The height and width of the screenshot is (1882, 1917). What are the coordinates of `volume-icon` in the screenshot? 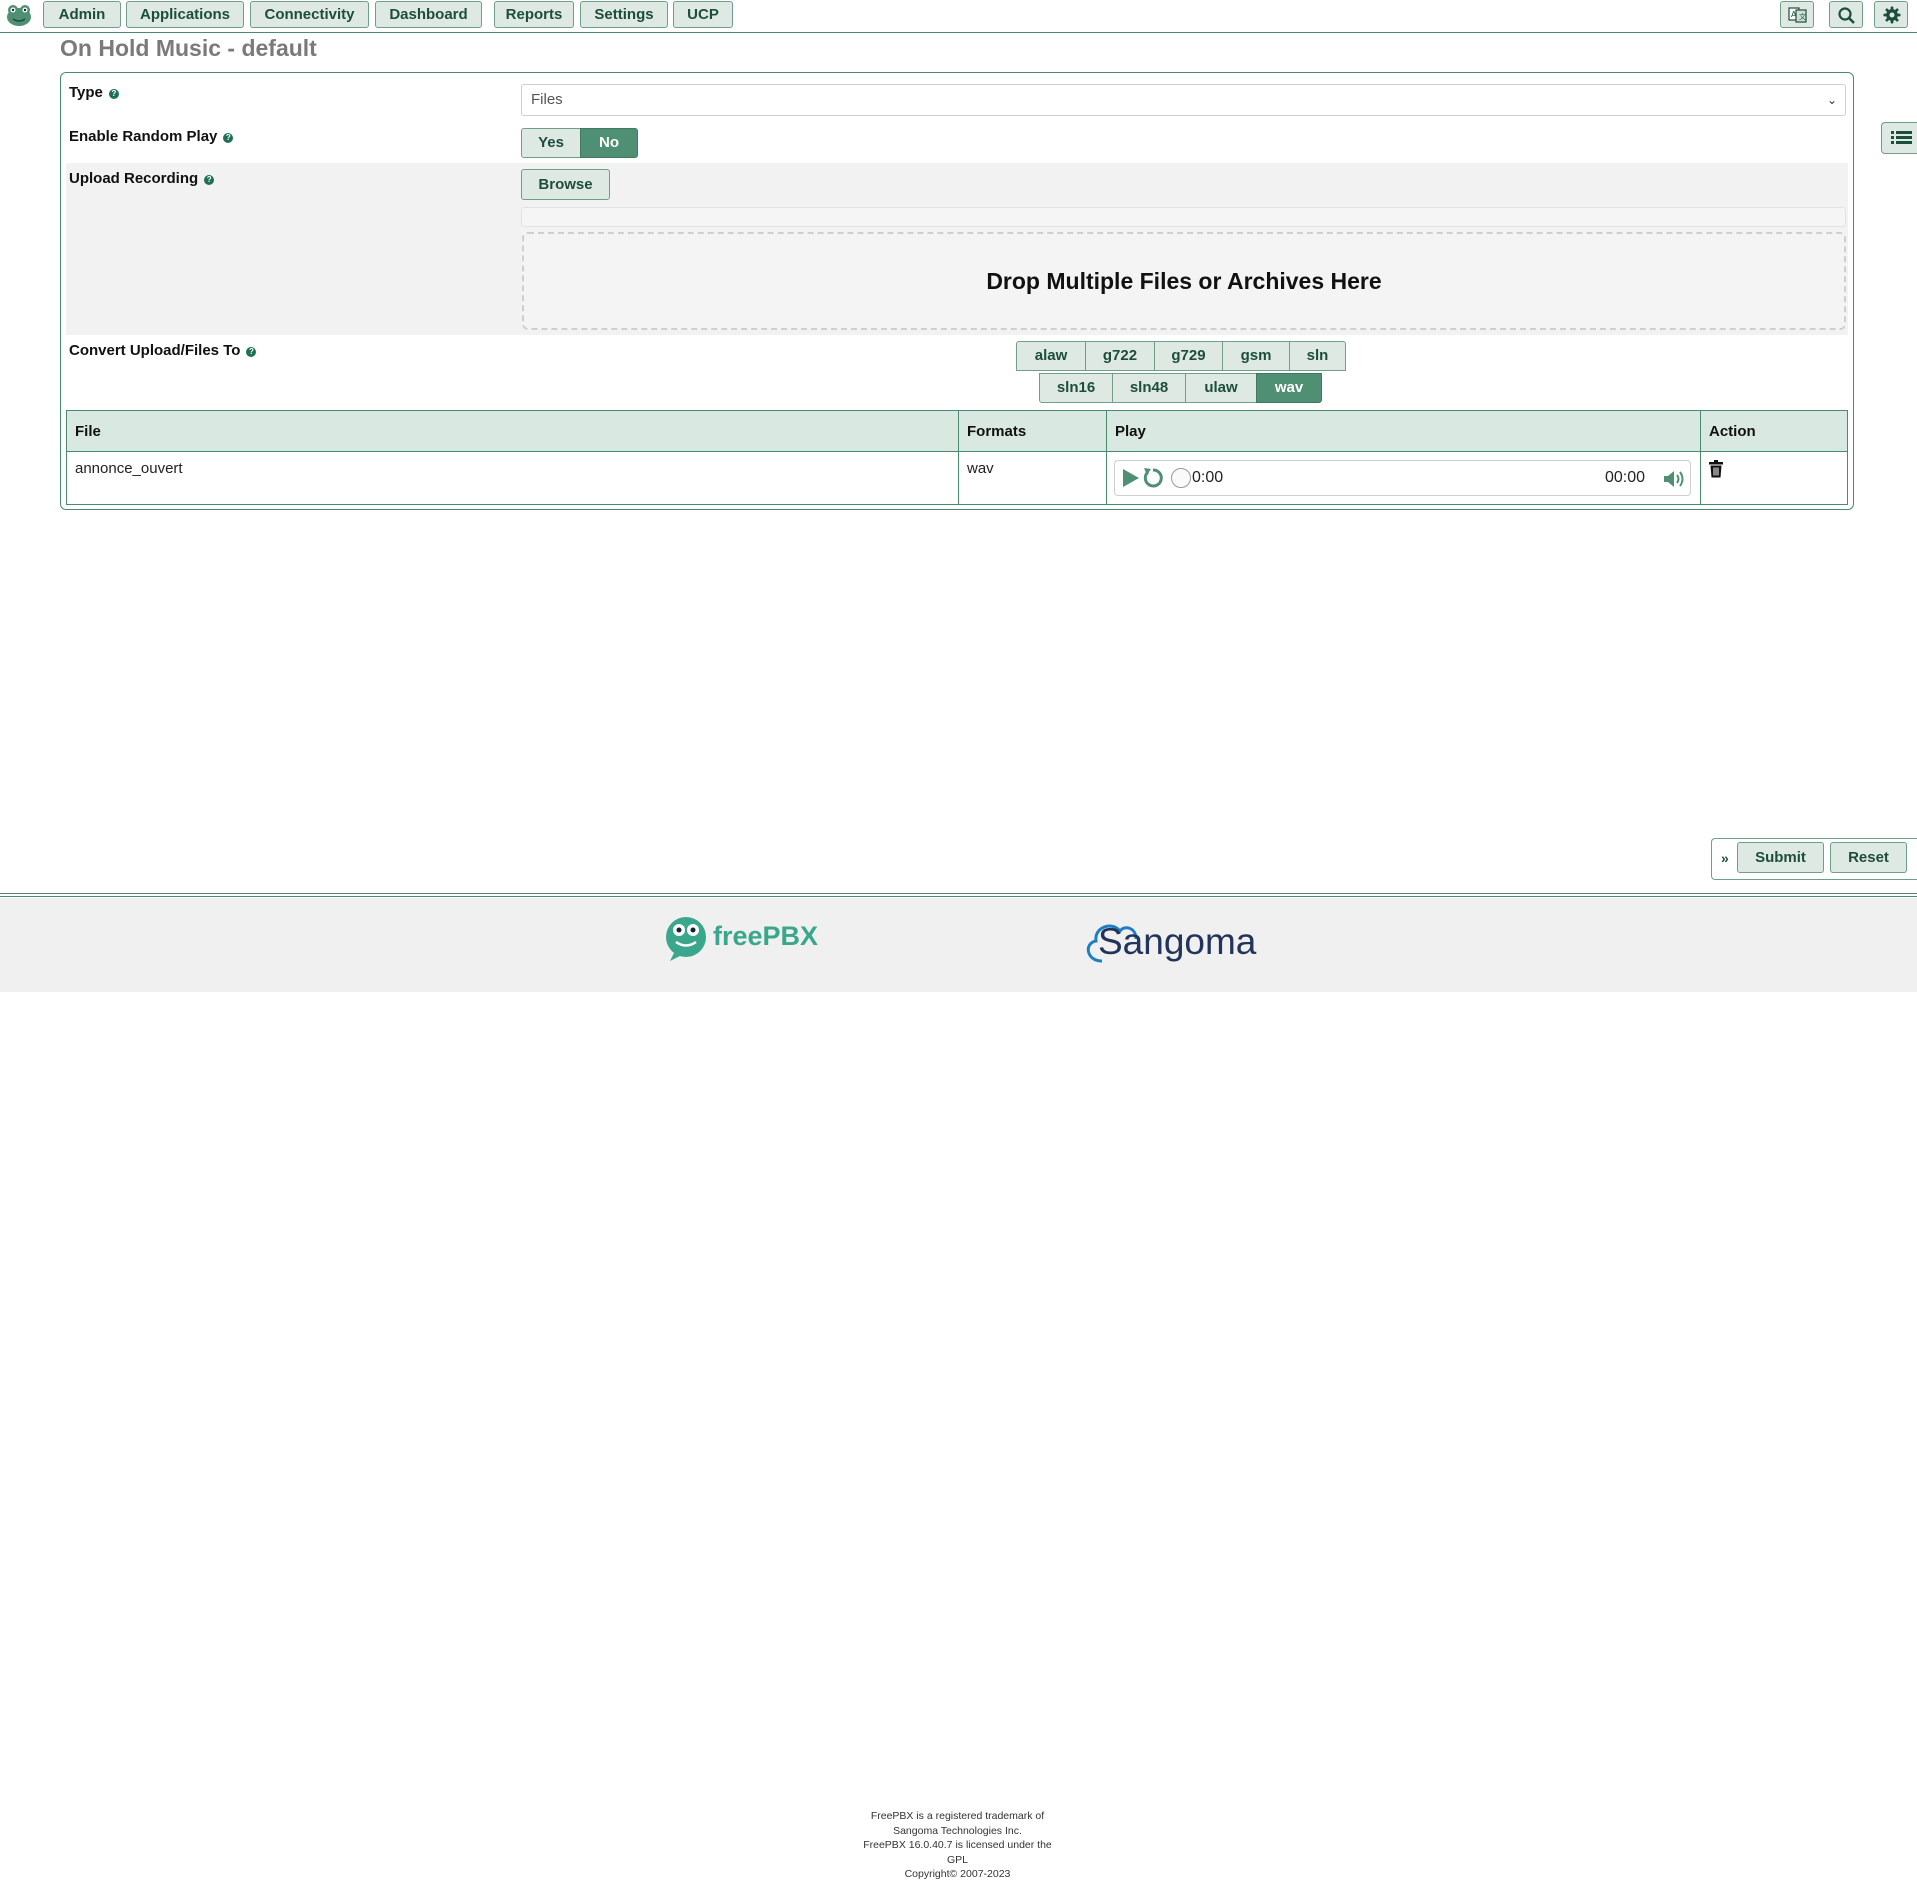 It's located at (1675, 479).